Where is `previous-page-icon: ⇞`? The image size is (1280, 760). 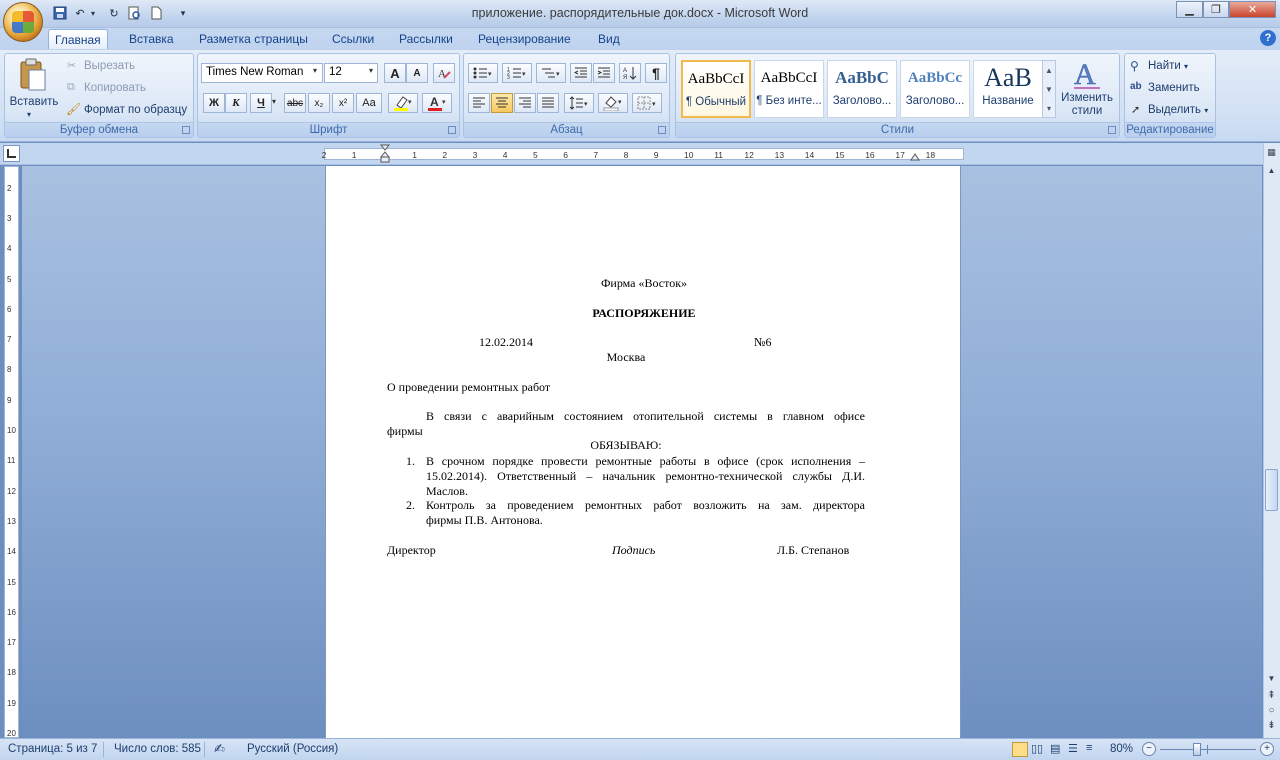
previous-page-icon: ⇞ is located at coordinates (1271, 697).